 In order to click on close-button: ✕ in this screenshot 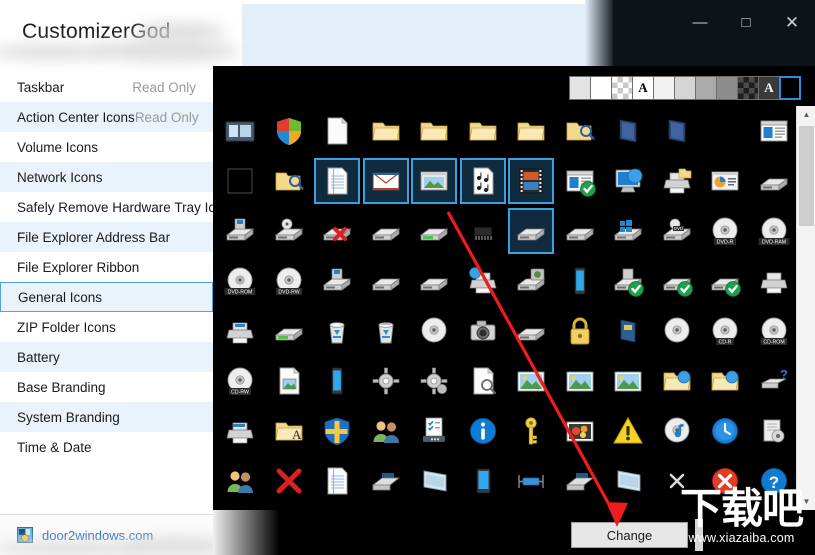, I will do `click(792, 22)`.